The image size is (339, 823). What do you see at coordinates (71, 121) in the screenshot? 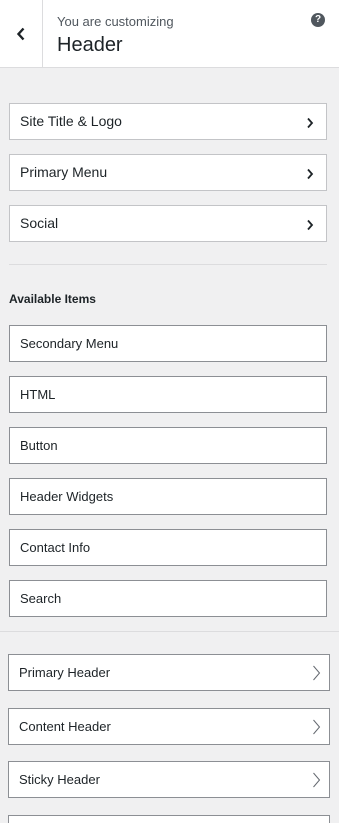
I see `section-label: Site Title & Logo` at bounding box center [71, 121].